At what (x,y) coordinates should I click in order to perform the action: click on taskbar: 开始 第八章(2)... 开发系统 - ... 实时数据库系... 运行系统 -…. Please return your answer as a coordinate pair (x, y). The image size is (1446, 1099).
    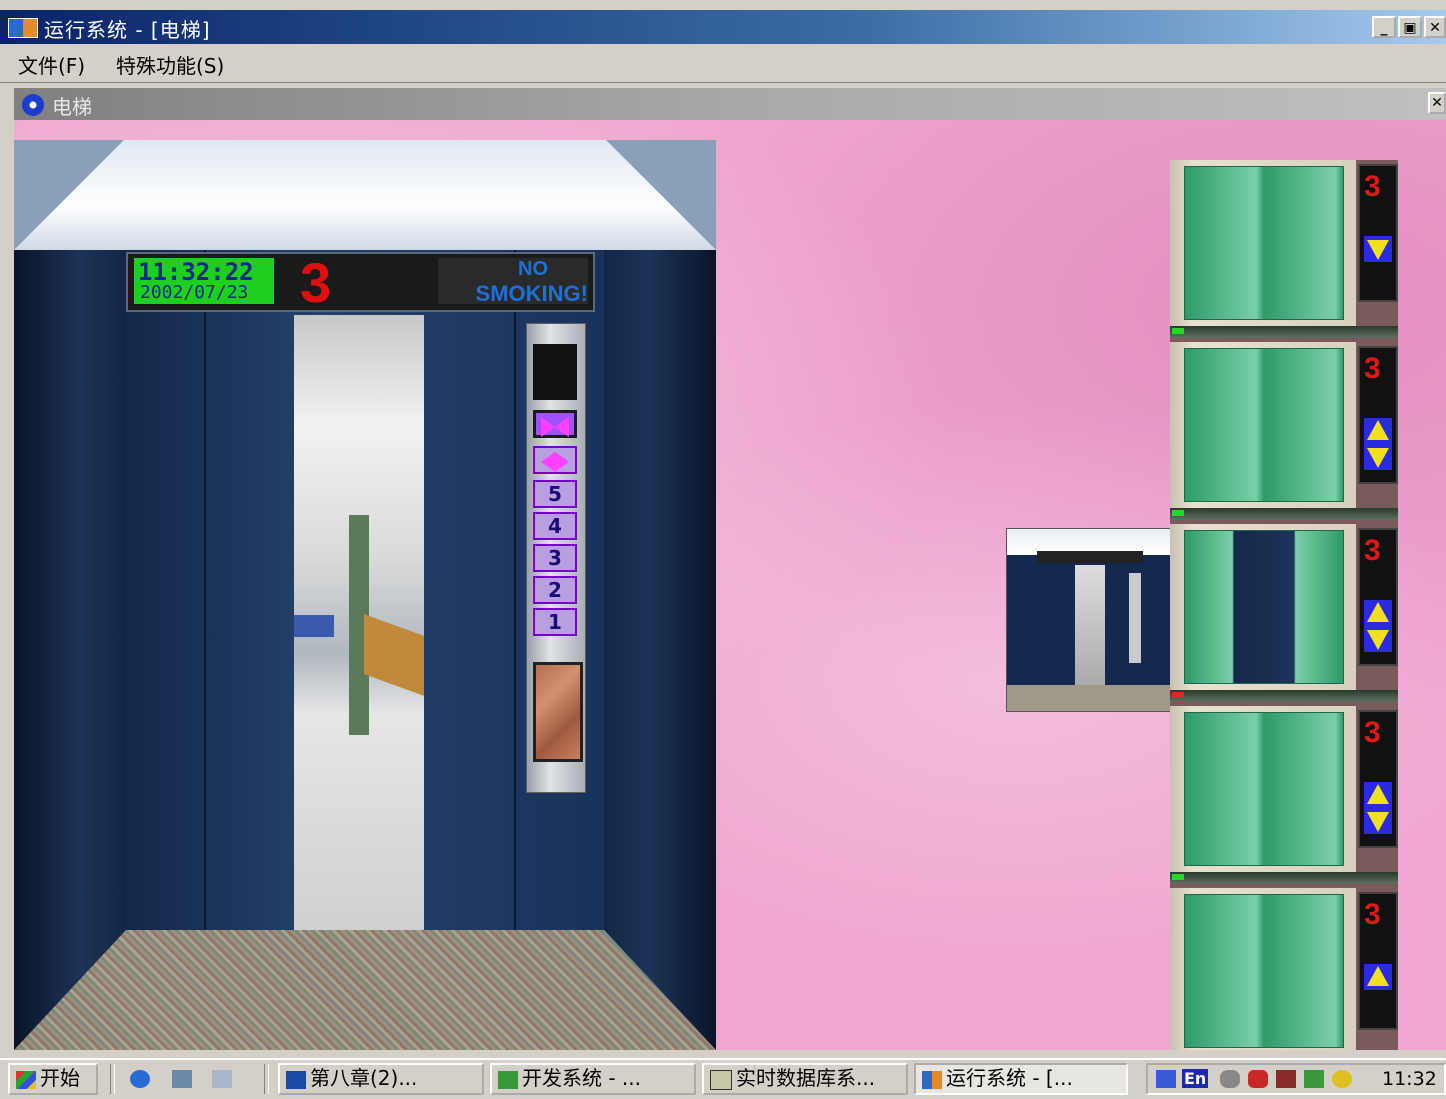
    Looking at the image, I should click on (723, 1078).